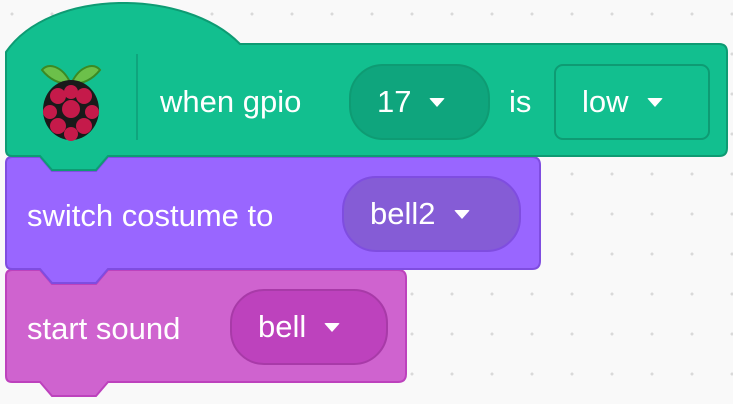 The height and width of the screenshot is (404, 733). I want to click on gpio-pin-value: 17, so click(394, 101).